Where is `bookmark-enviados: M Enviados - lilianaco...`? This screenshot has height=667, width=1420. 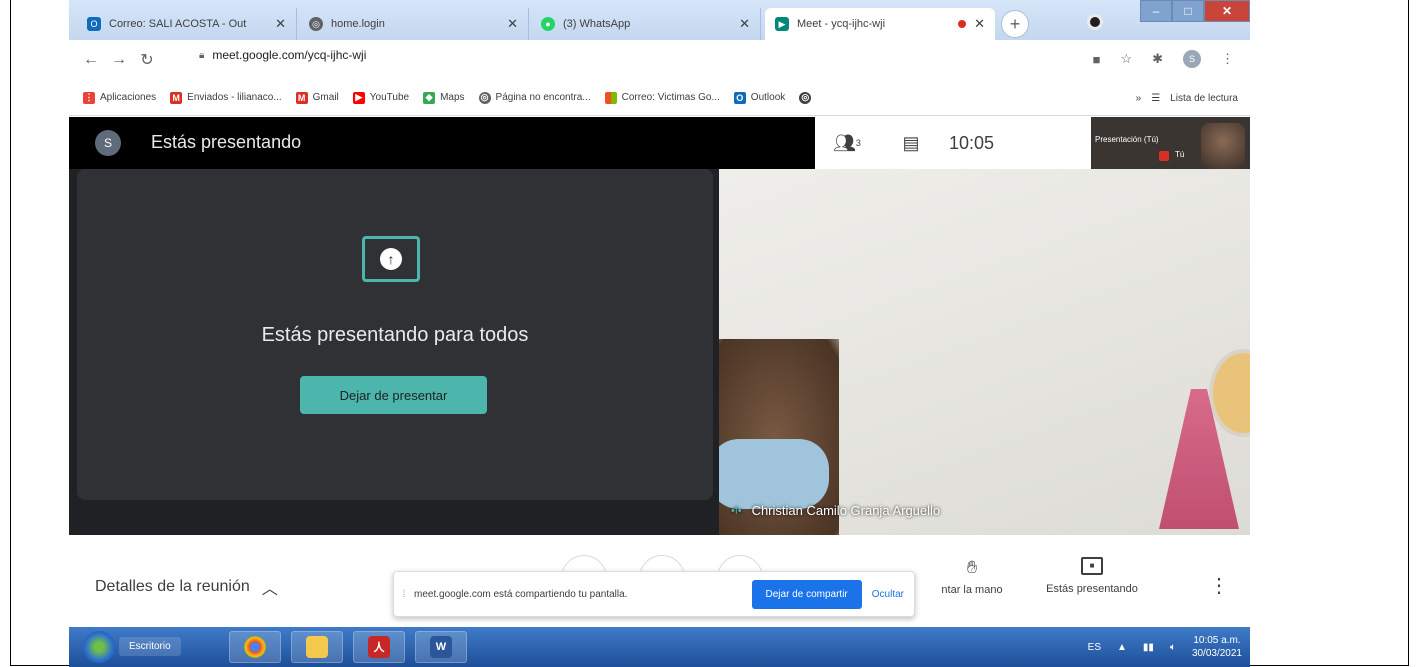 bookmark-enviados: M Enviados - lilianaco... is located at coordinates (226, 97).